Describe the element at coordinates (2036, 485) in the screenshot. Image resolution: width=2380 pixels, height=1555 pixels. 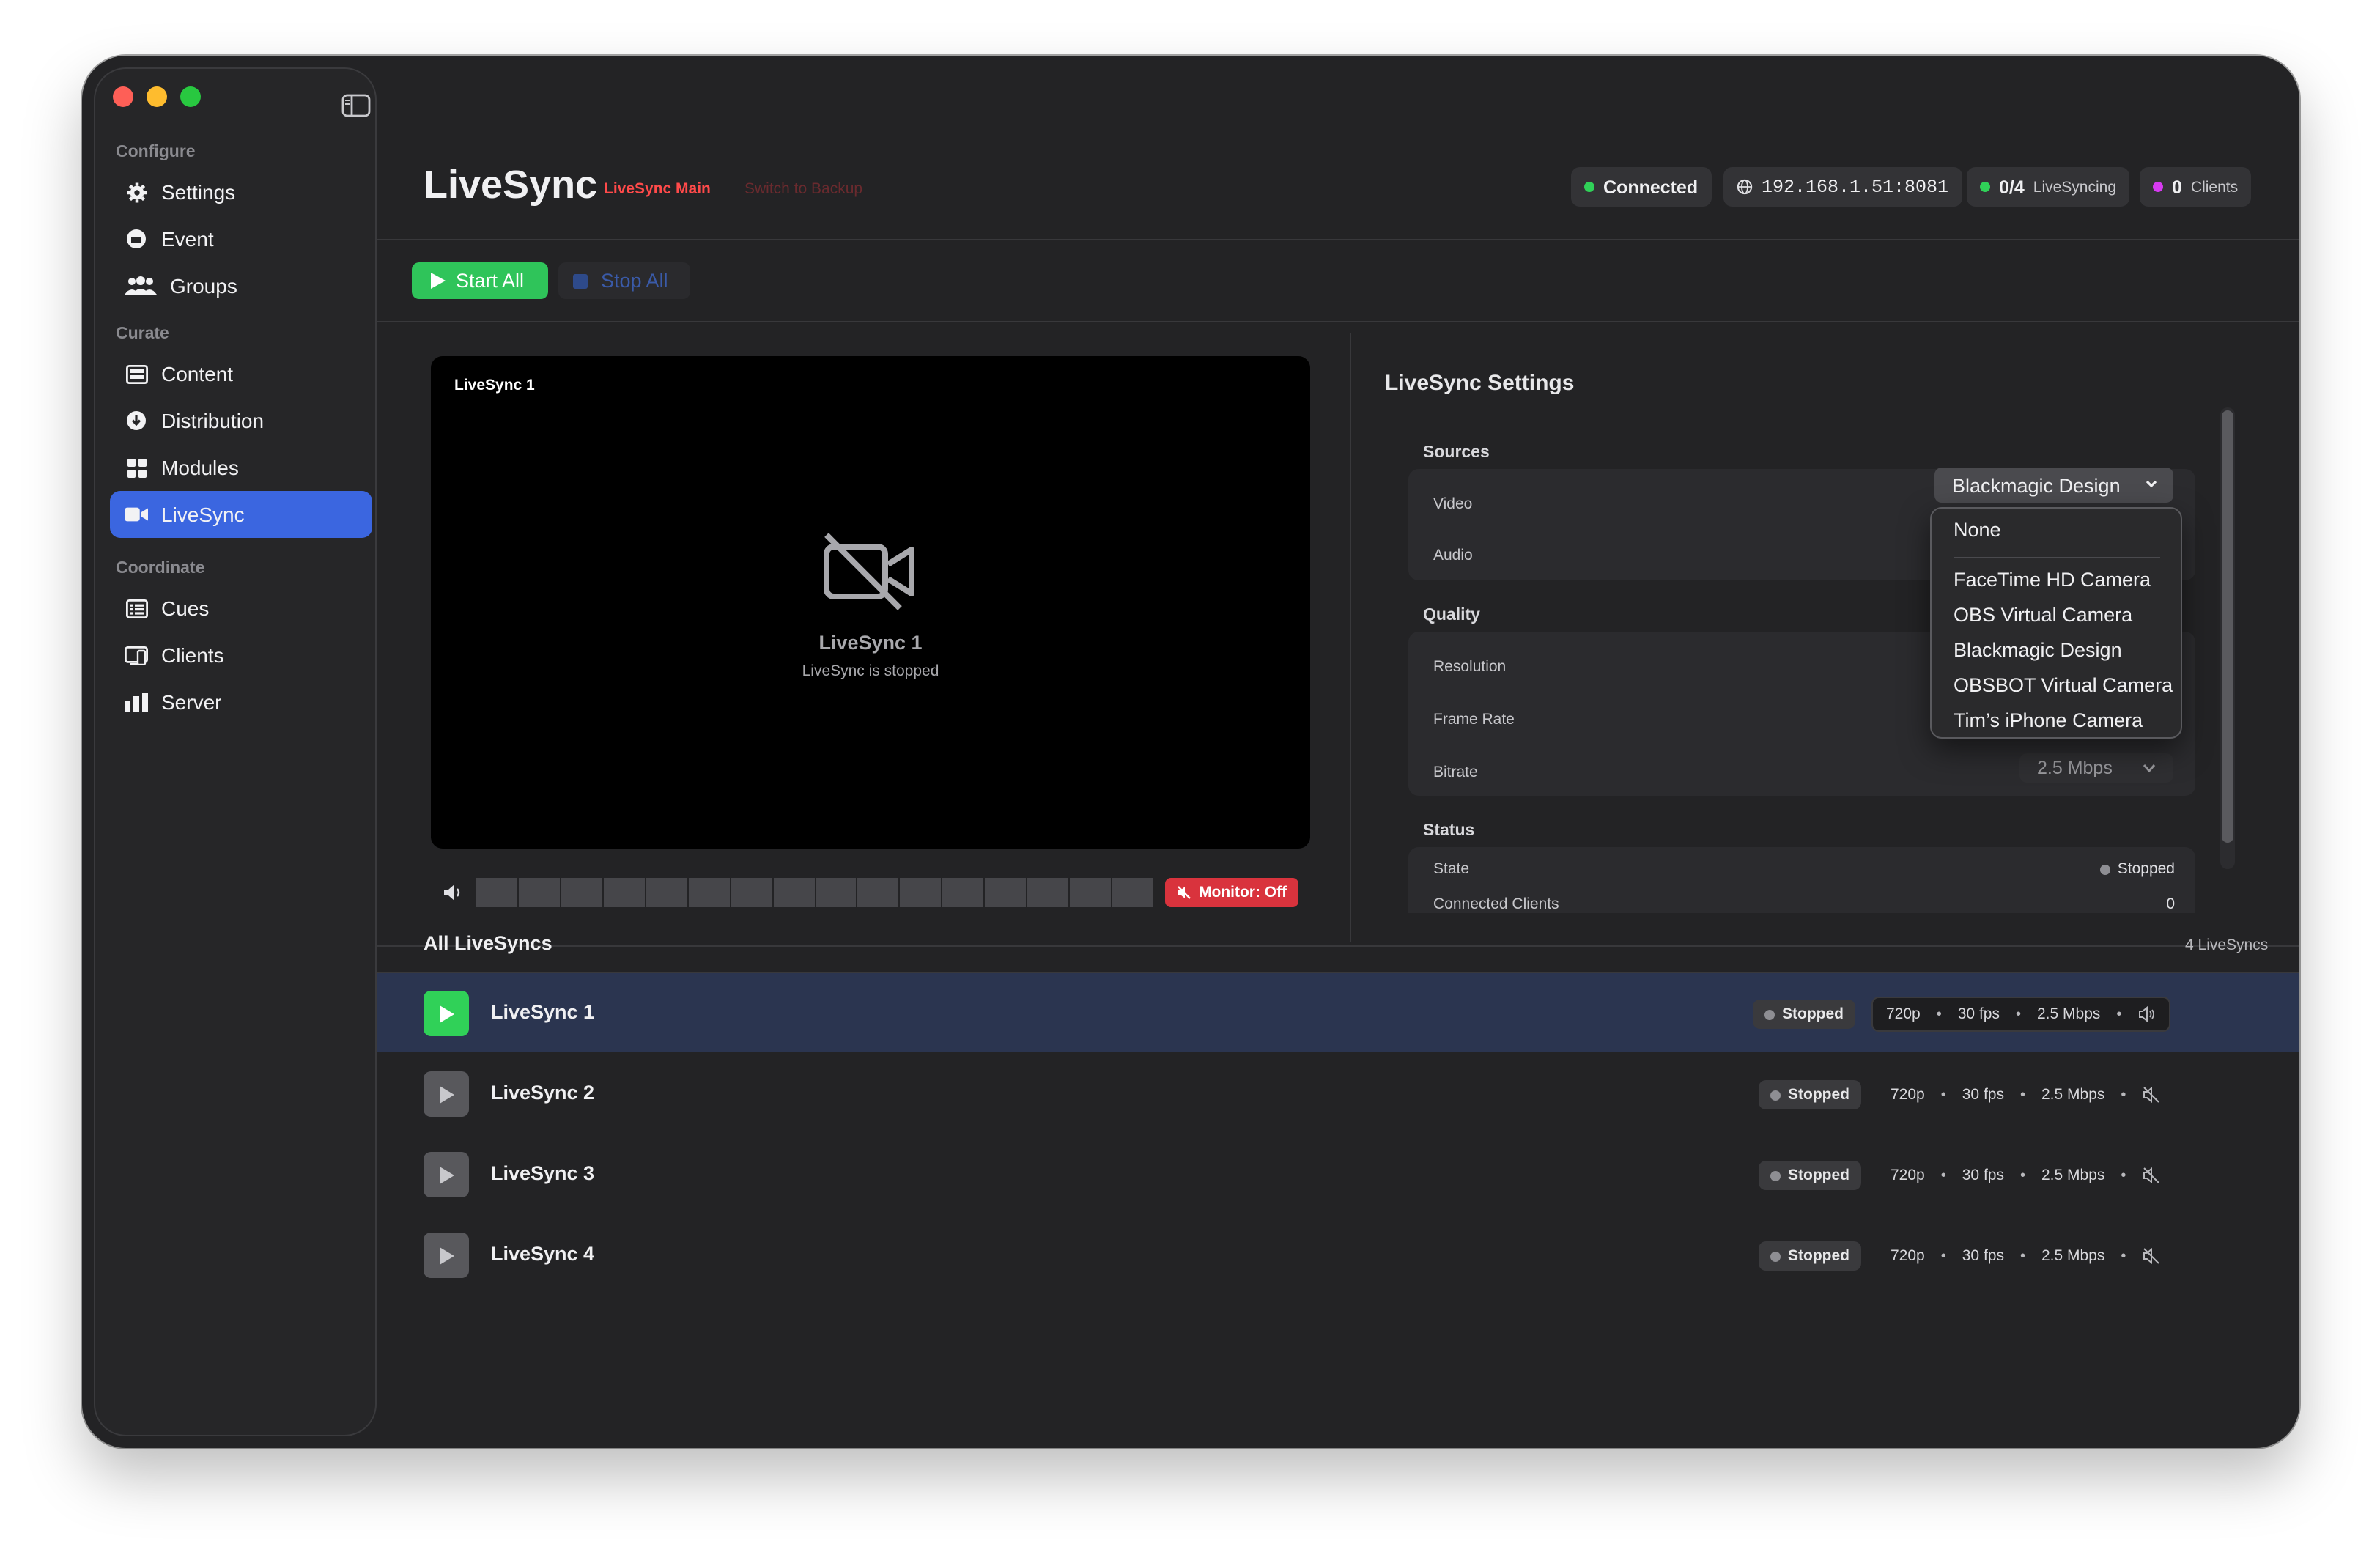
I see `video-source-value: Blackmagic Design` at that location.